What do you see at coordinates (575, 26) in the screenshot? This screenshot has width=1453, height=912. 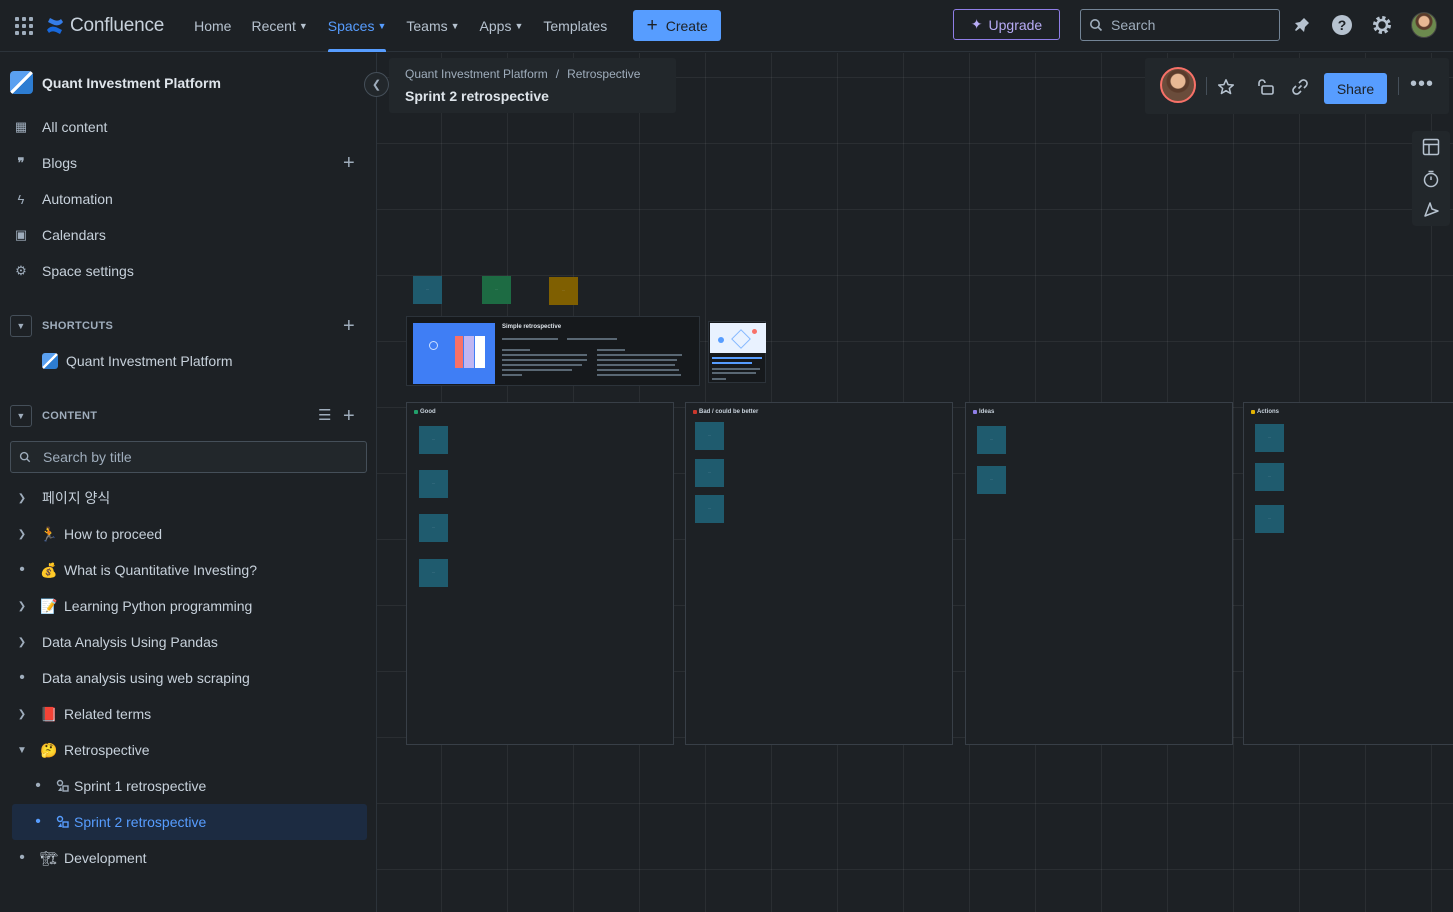 I see `nav-templates: Templates` at bounding box center [575, 26].